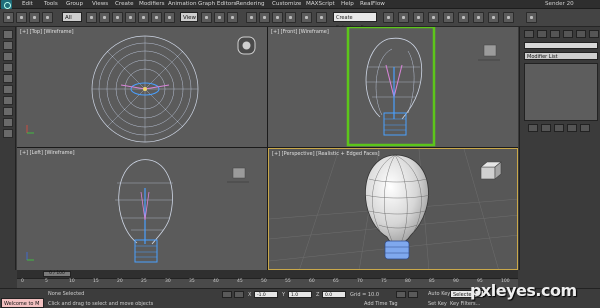  Describe the element at coordinates (561, 92) in the screenshot. I see `modifier-stack` at that location.